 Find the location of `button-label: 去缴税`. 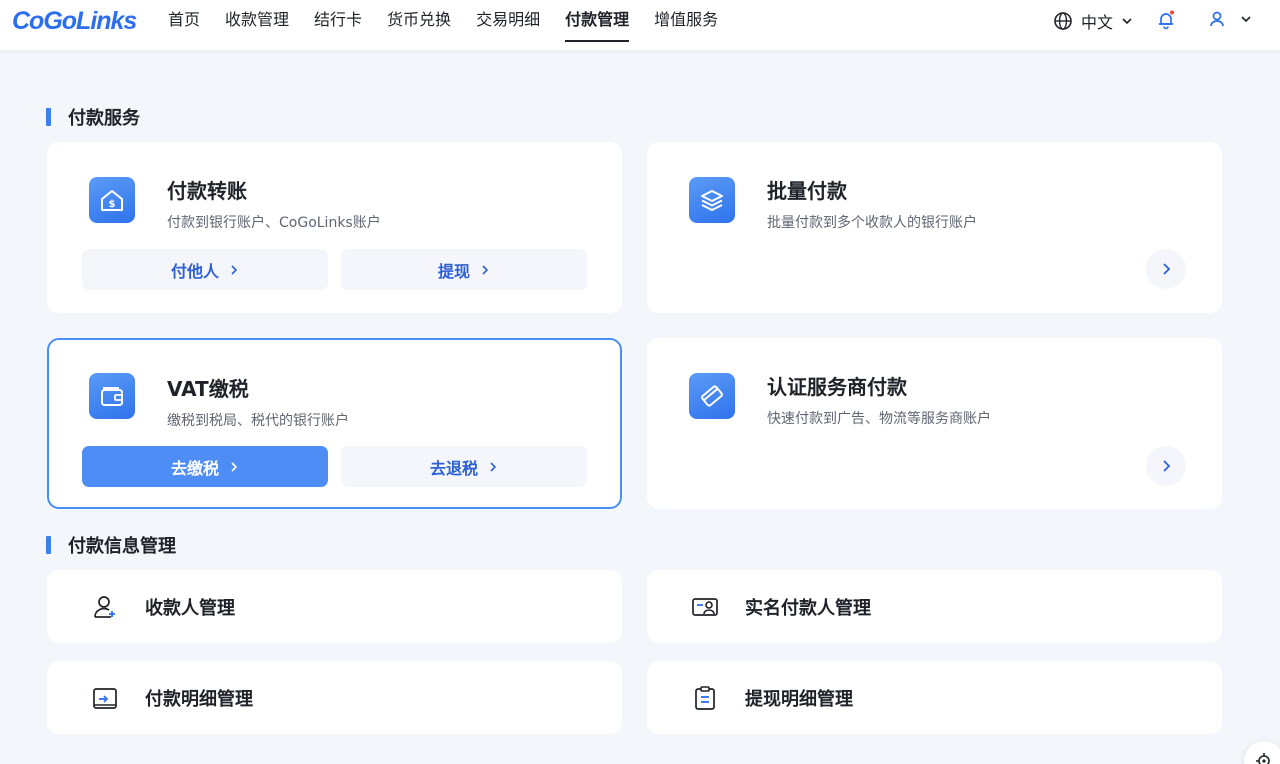

button-label: 去缴税 is located at coordinates (194, 468).